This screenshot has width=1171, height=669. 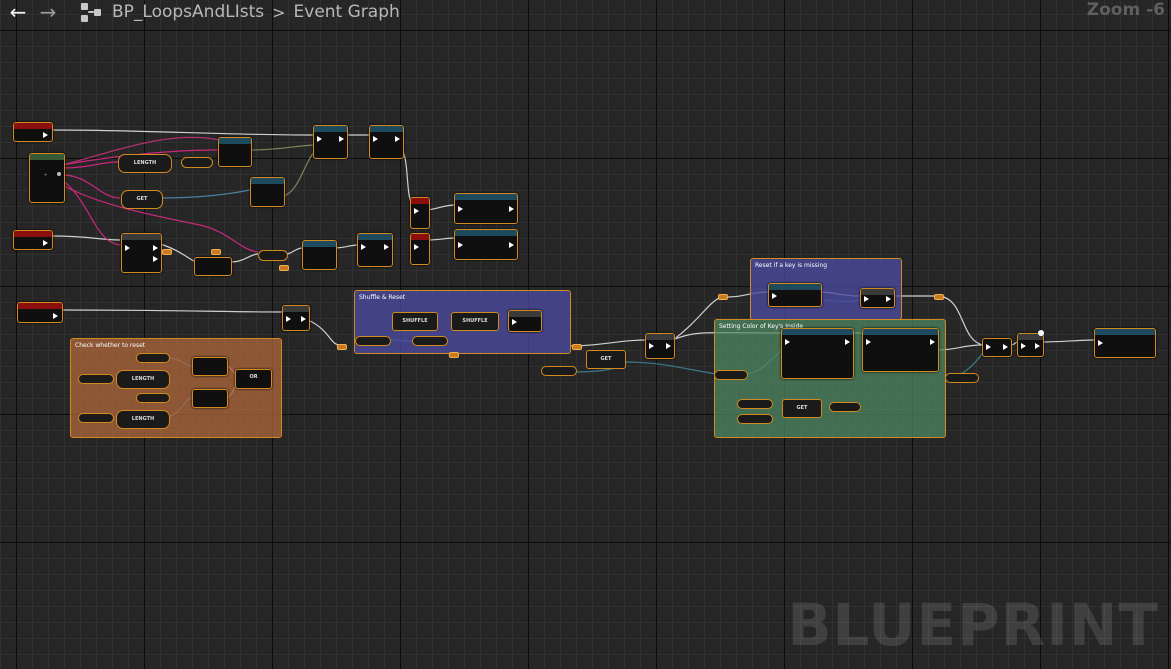 What do you see at coordinates (802, 408) in the screenshot?
I see `get-node-3: GET` at bounding box center [802, 408].